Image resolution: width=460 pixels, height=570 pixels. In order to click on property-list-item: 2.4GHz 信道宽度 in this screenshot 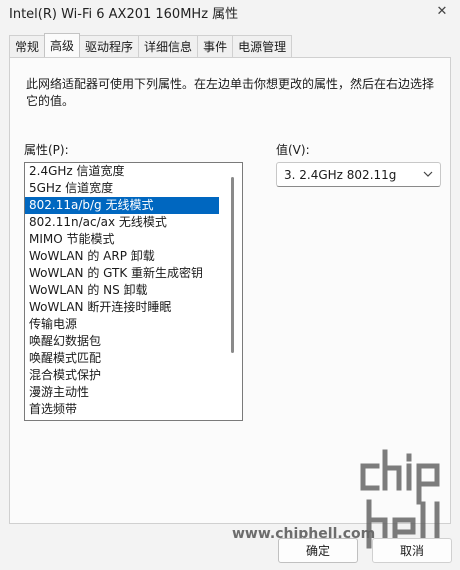, I will do `click(122, 171)`.